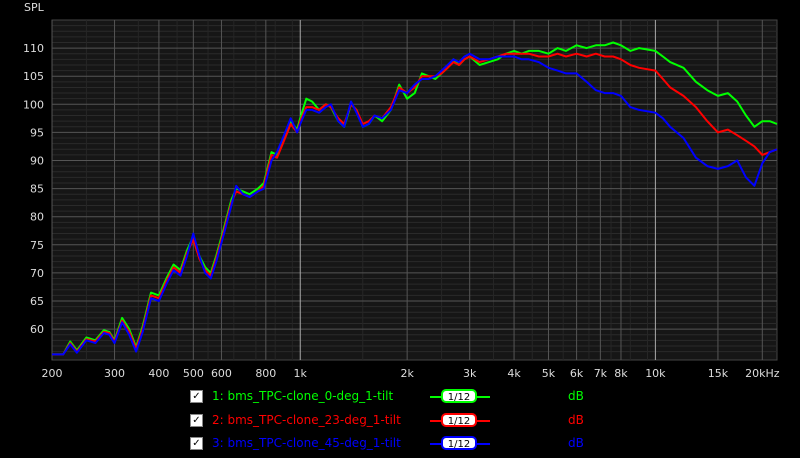 Image resolution: width=800 pixels, height=458 pixels. I want to click on series-2-smoothing-control: 1/12, so click(460, 420).